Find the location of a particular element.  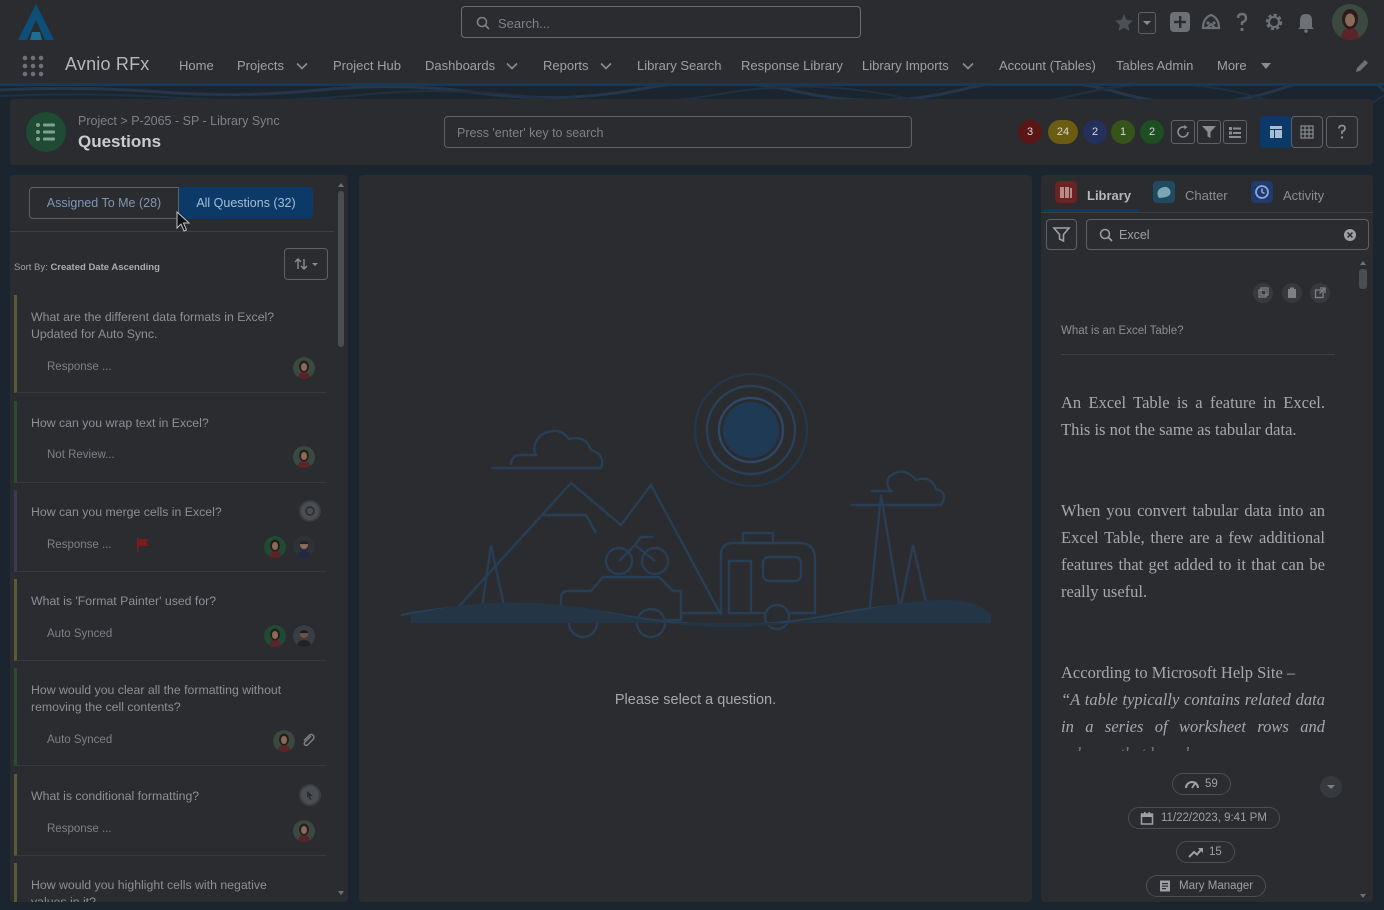

refresh-button is located at coordinates (1183, 132).